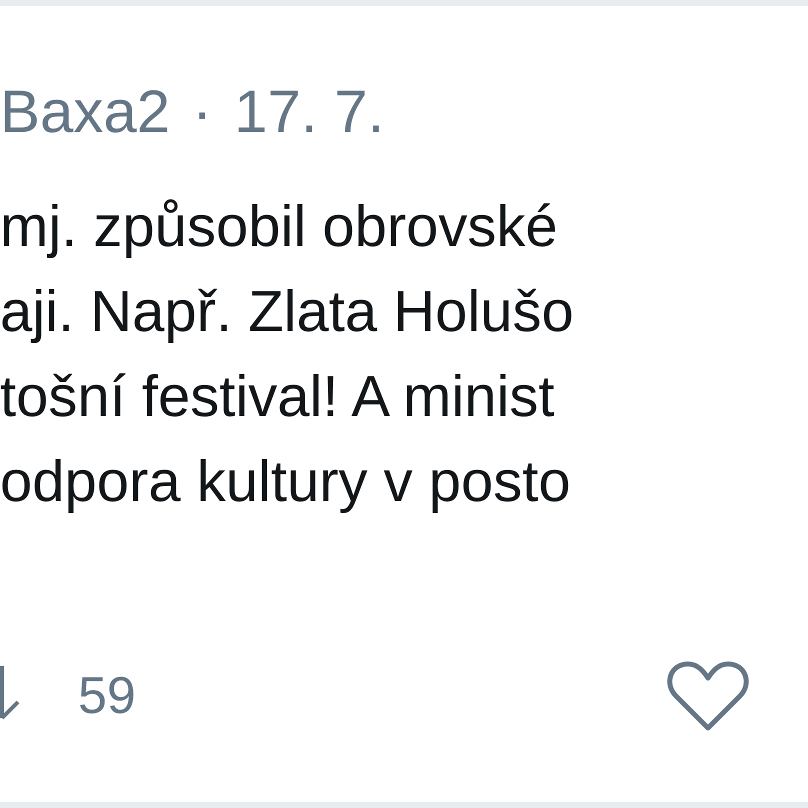 This screenshot has width=808, height=808. I want to click on tweet-text-line: tošní festival! A minist, so click(278, 397).